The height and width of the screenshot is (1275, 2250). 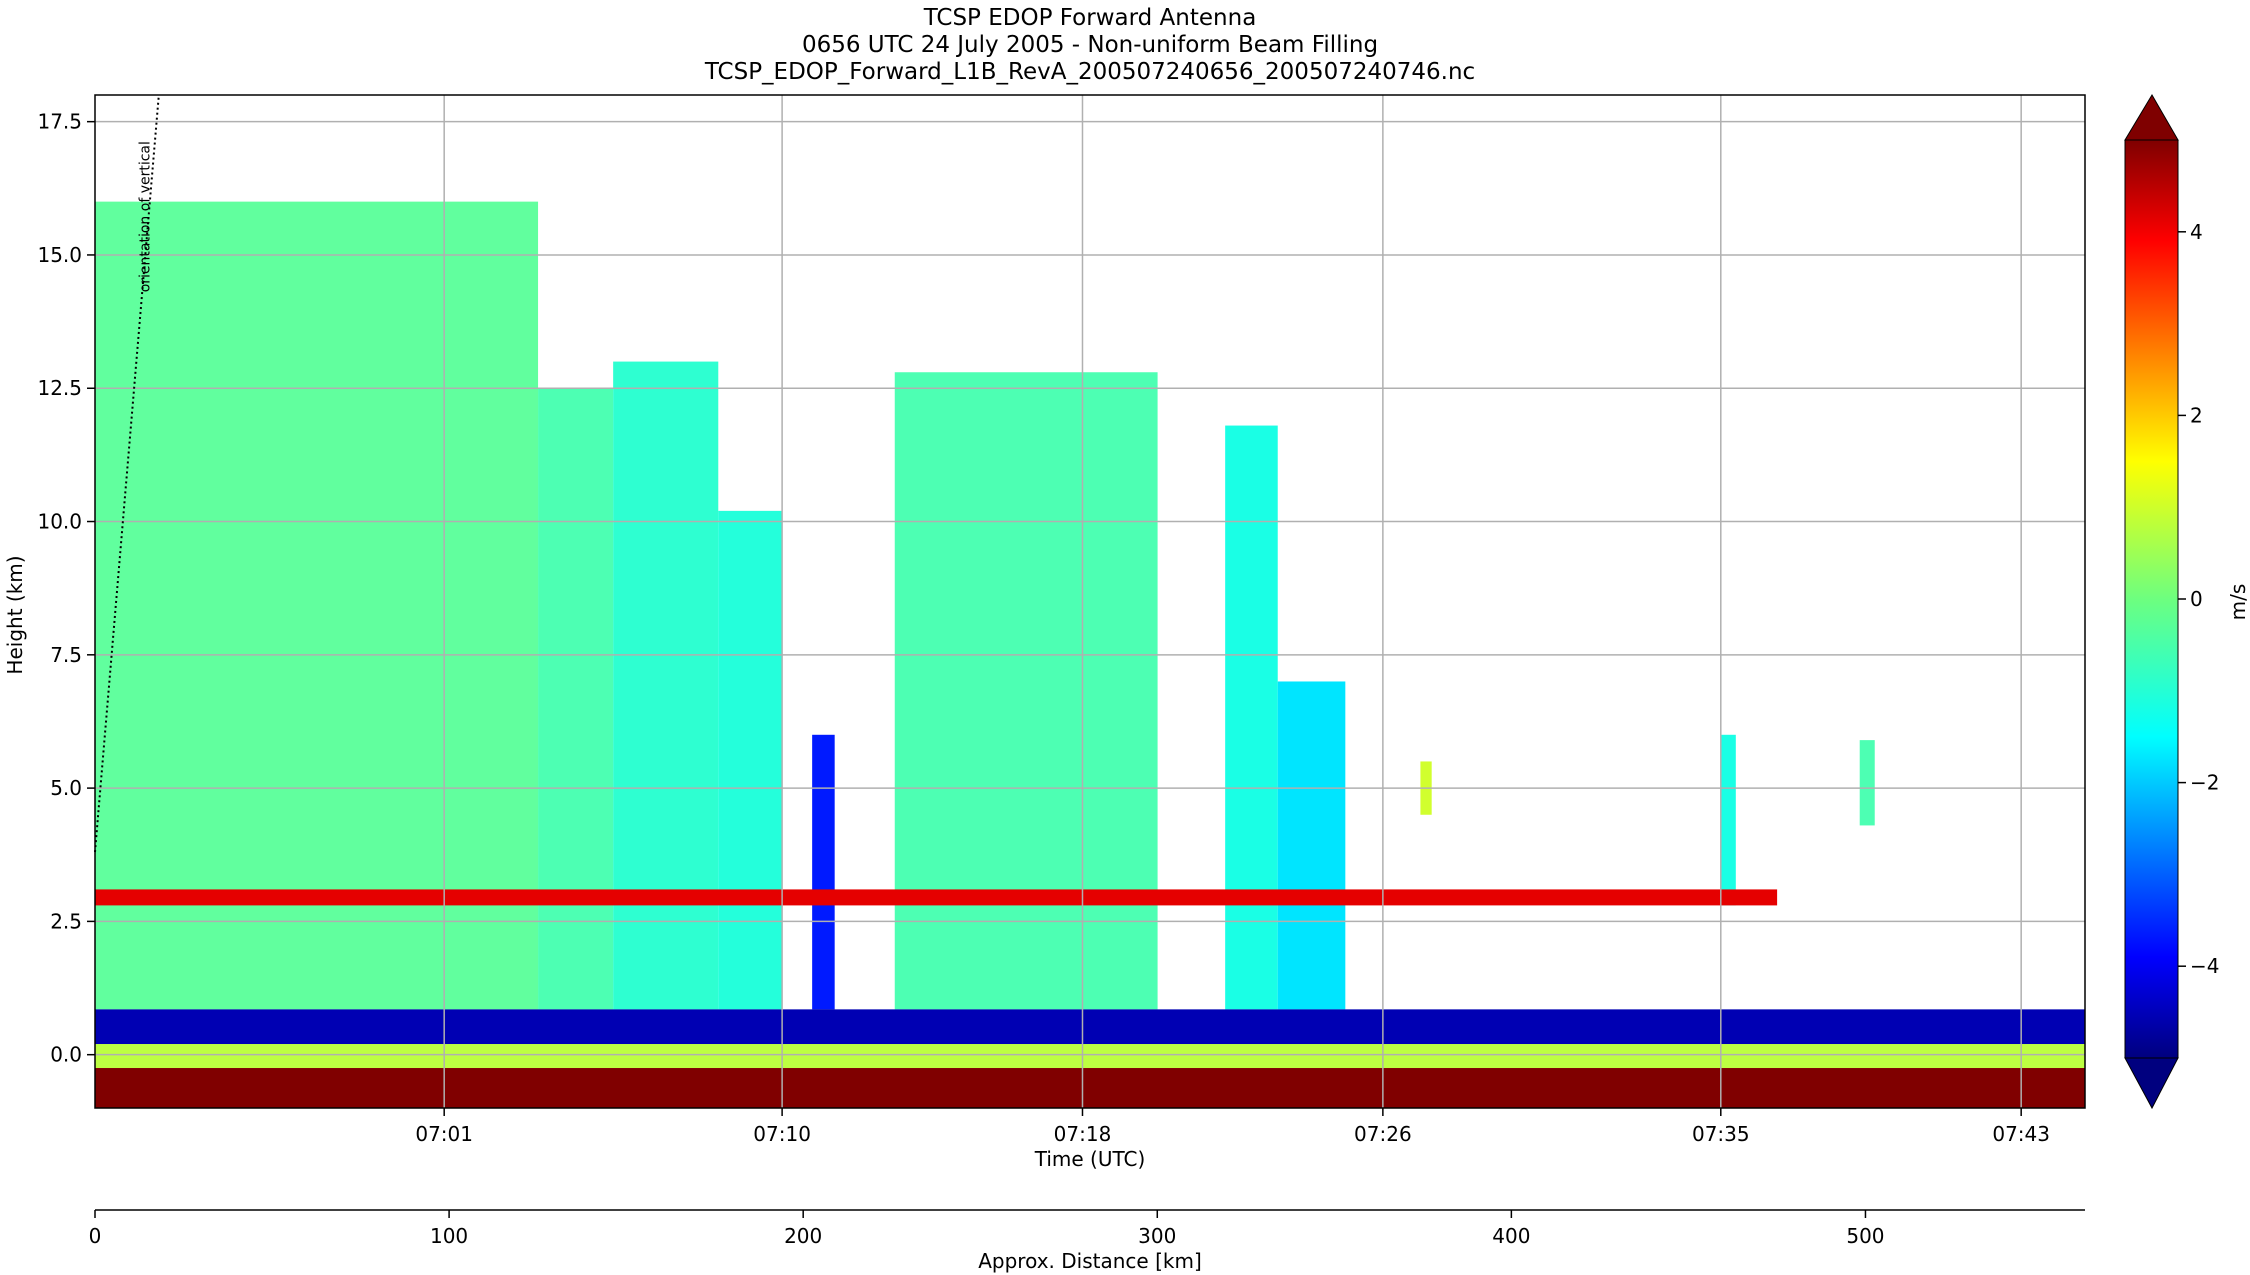 What do you see at coordinates (66, 655) in the screenshot?
I see `y-tick-label: 7.5` at bounding box center [66, 655].